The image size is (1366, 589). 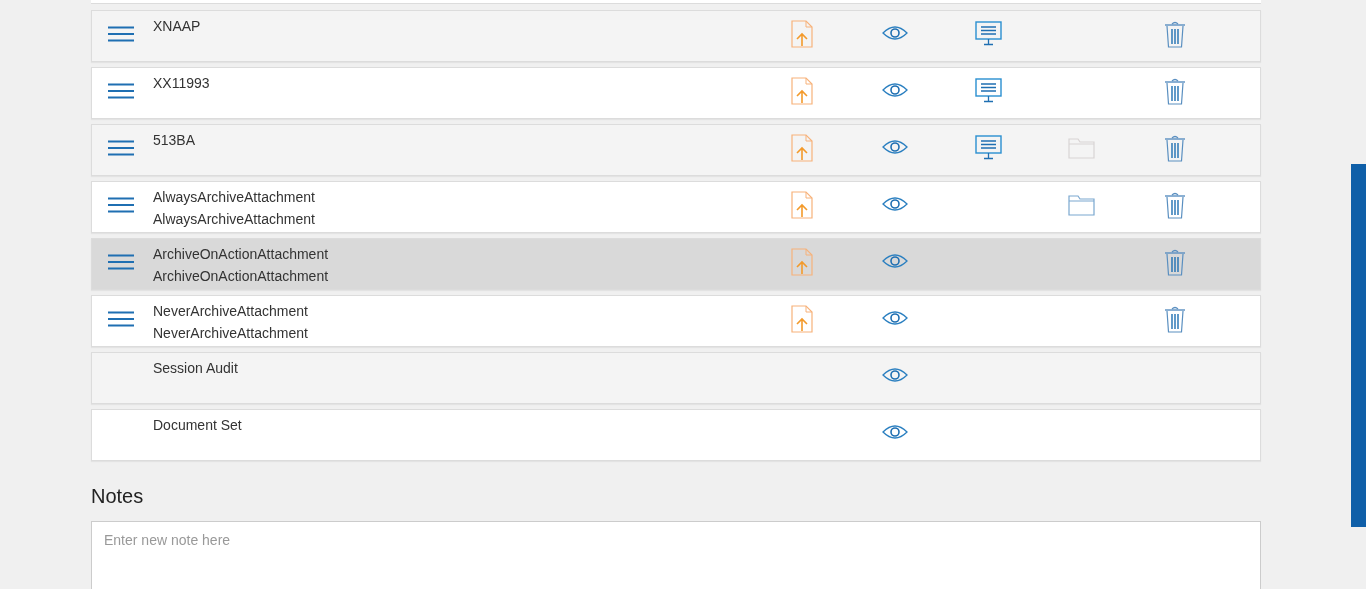 I want to click on note-input-field: Enter new note here, so click(x=676, y=555).